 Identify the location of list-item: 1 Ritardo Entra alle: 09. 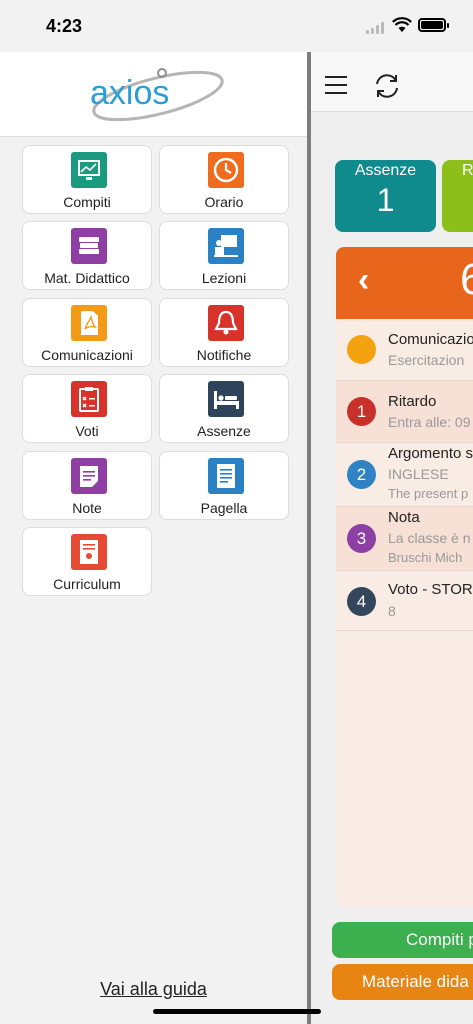
(404, 412).